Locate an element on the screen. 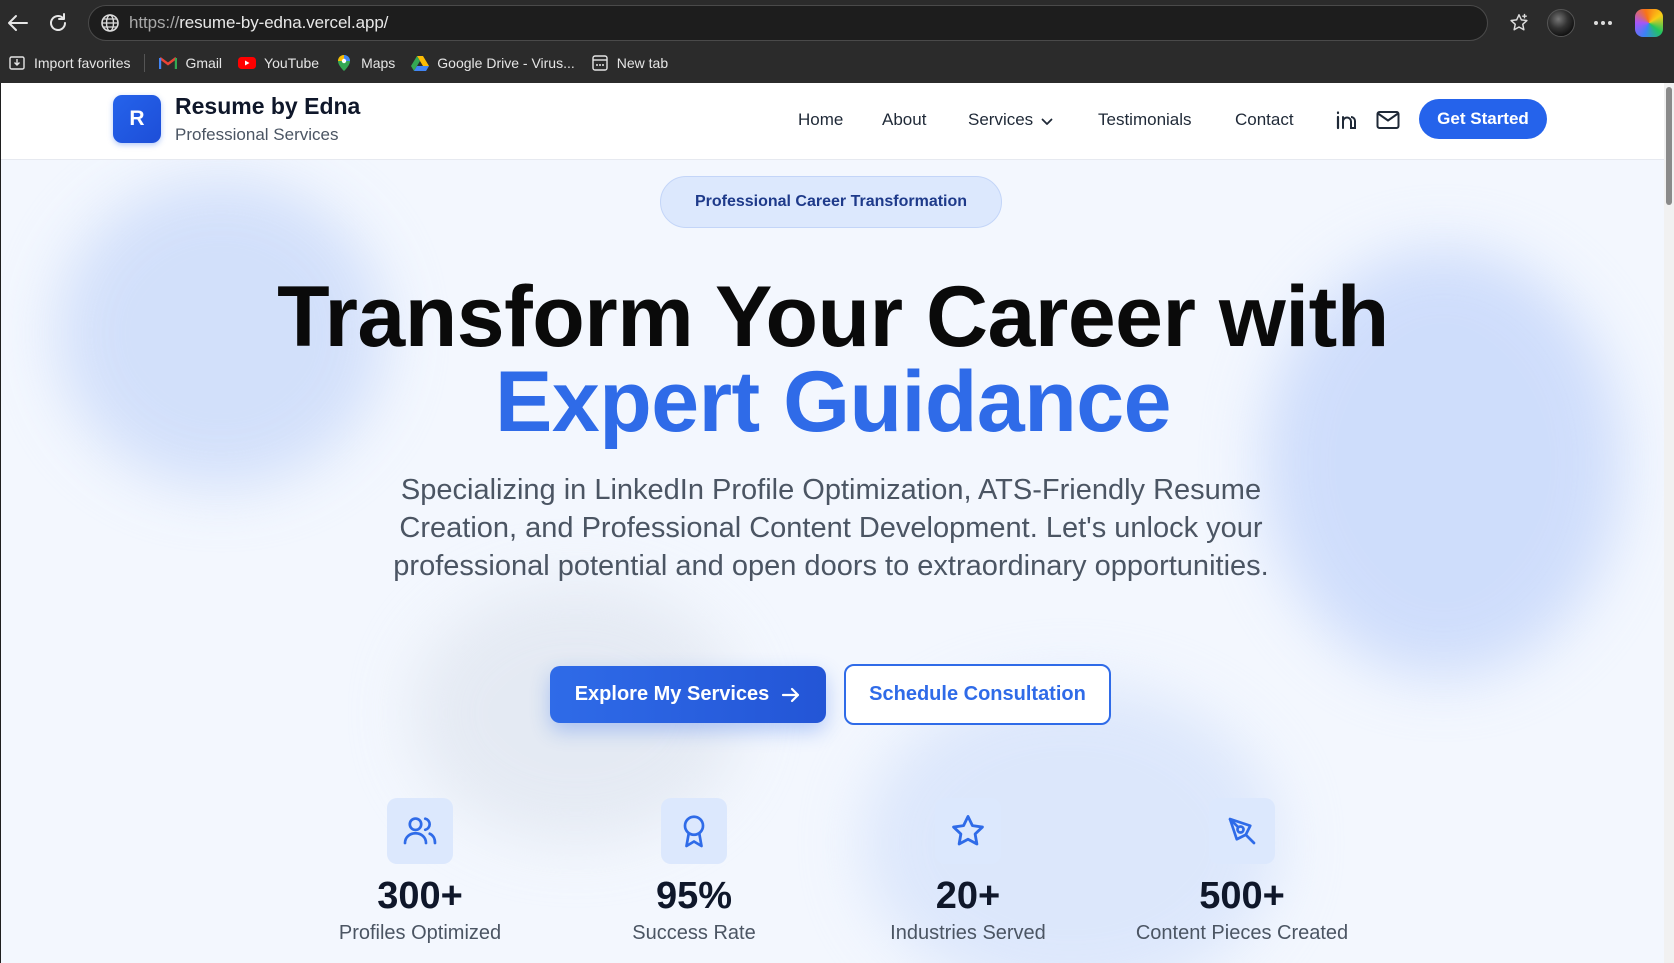  stat-label: Industries Served is located at coordinates (968, 933).